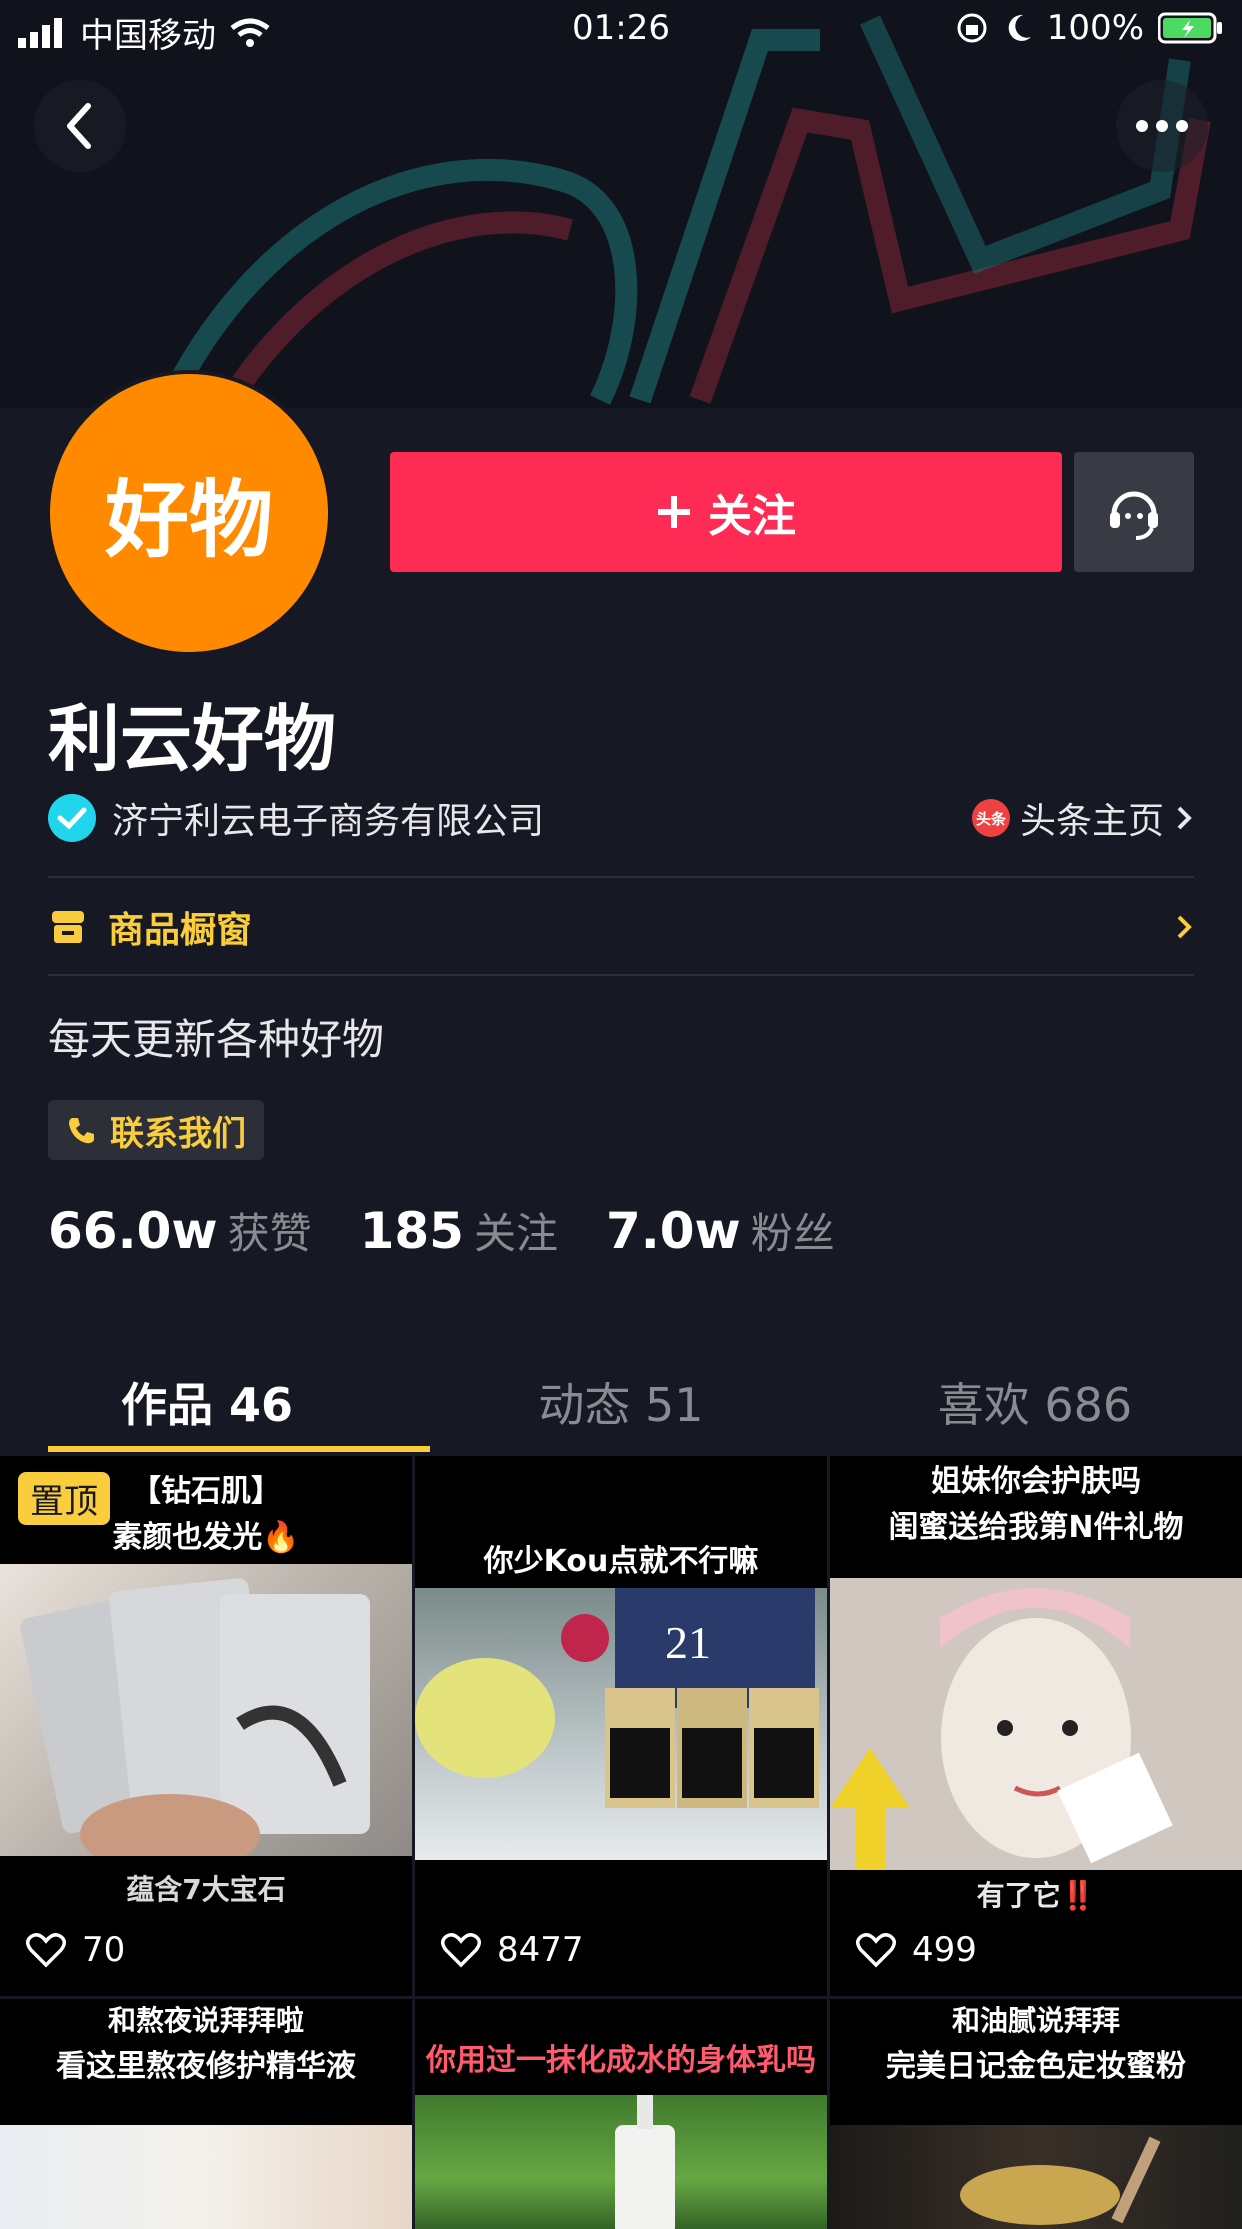  Describe the element at coordinates (1134, 515) in the screenshot. I see `headset-icon` at that location.